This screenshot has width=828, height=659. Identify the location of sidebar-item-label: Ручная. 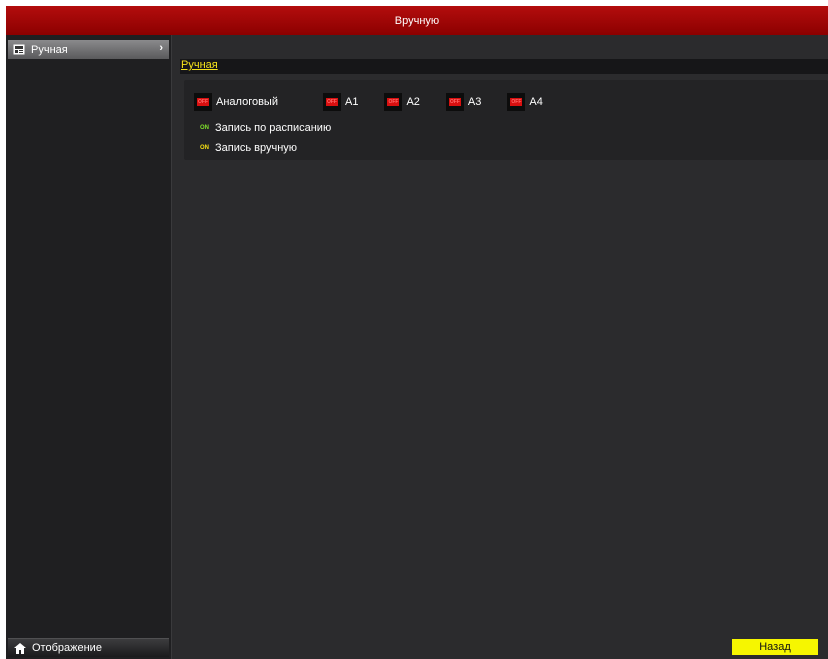
(49, 49).